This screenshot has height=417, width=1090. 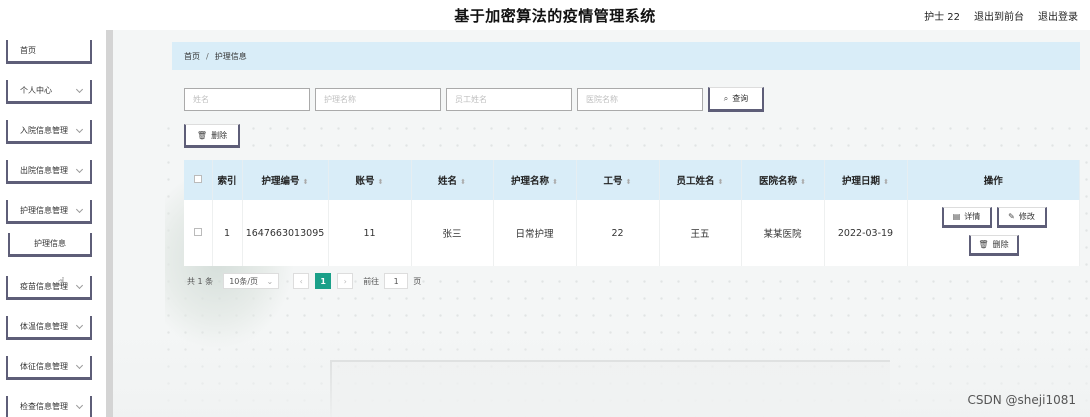 I want to click on mouse-cursor-icon: ☝, so click(x=61, y=281).